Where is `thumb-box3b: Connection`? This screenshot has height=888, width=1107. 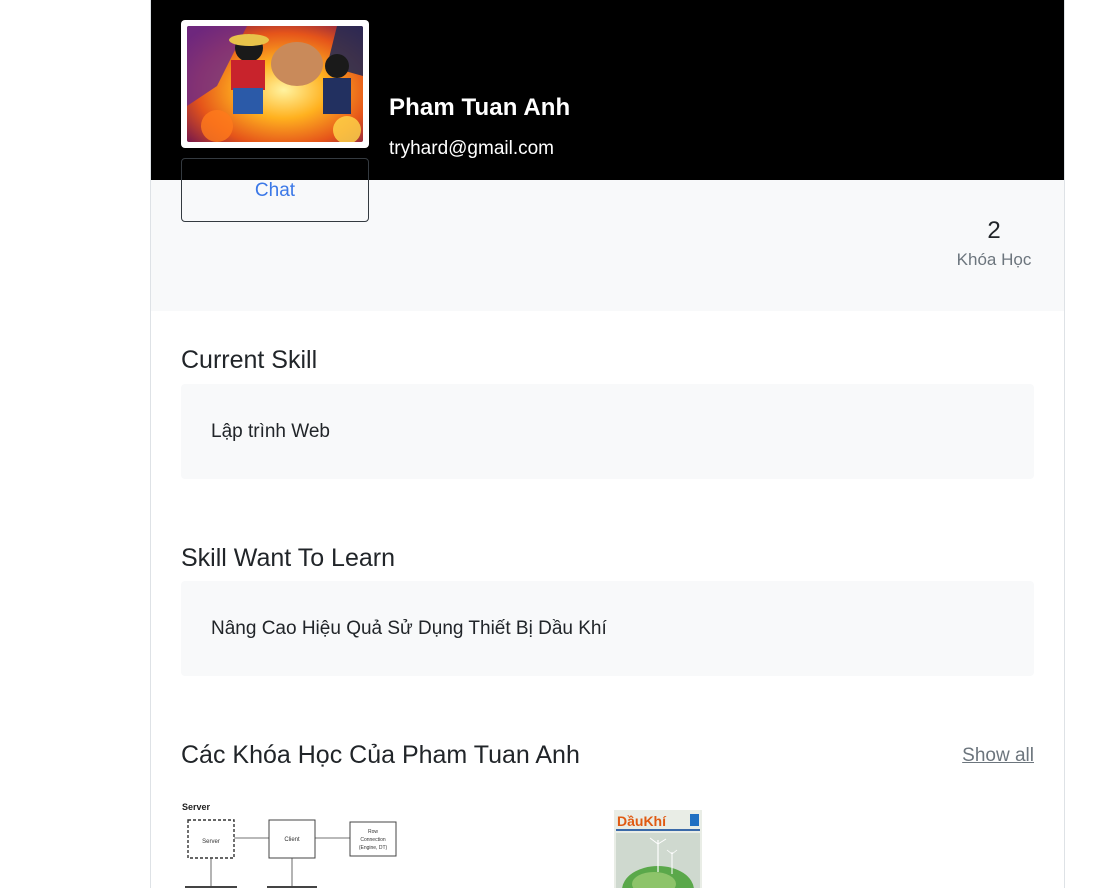 thumb-box3b: Connection is located at coordinates (373, 840).